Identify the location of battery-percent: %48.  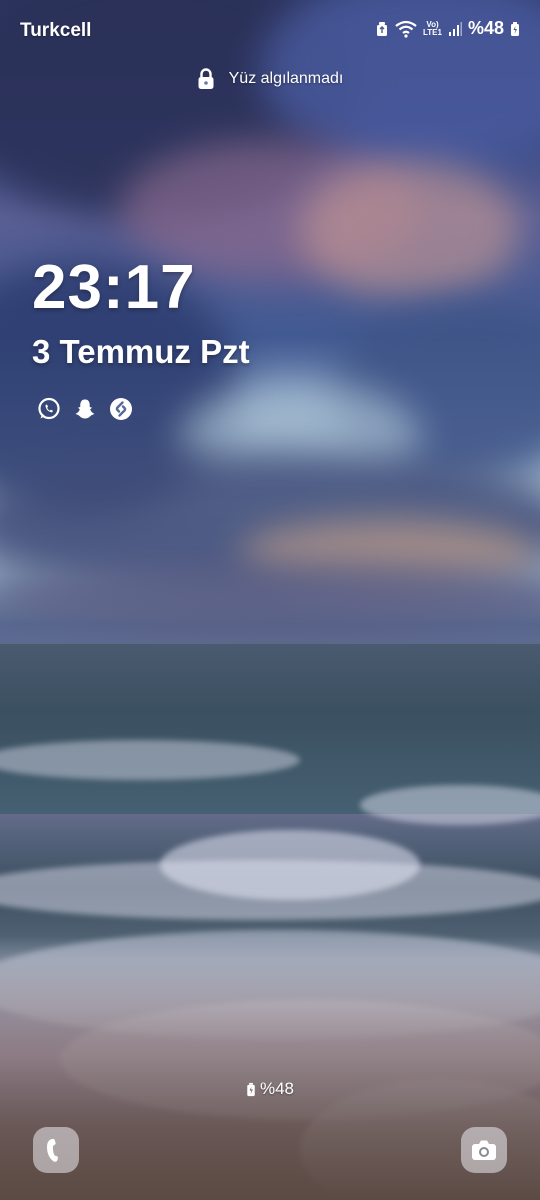
(485, 28).